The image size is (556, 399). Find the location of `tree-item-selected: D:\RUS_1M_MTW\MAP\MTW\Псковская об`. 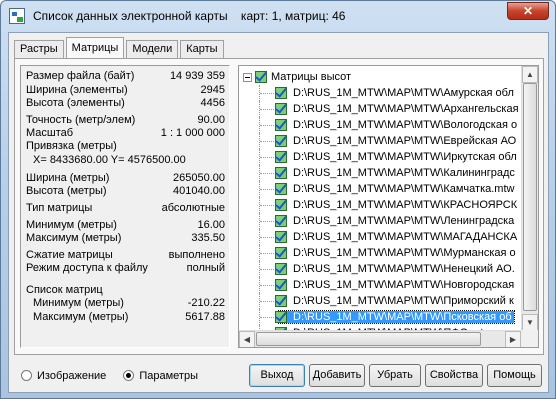

tree-item-selected: D:\RUS_1M_MTW\MAP\MTW\Псковская об is located at coordinates (389, 317).